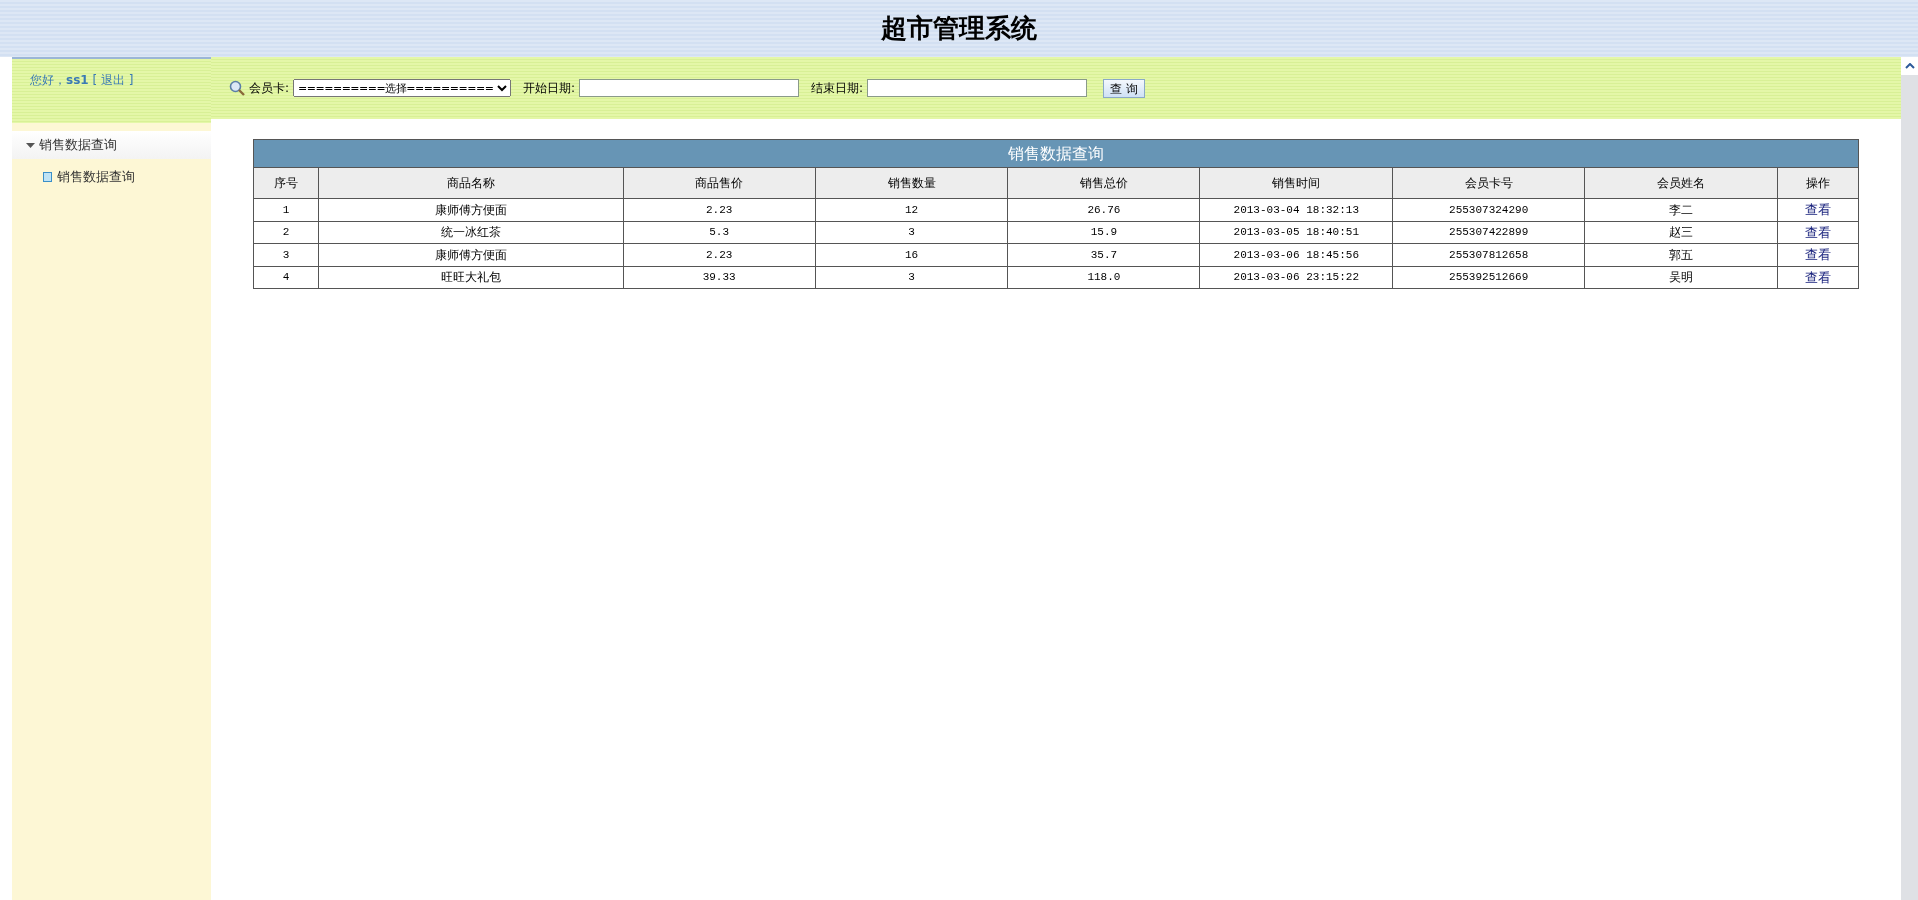  What do you see at coordinates (1056, 153) in the screenshot?
I see `table-title: 销售数据查询` at bounding box center [1056, 153].